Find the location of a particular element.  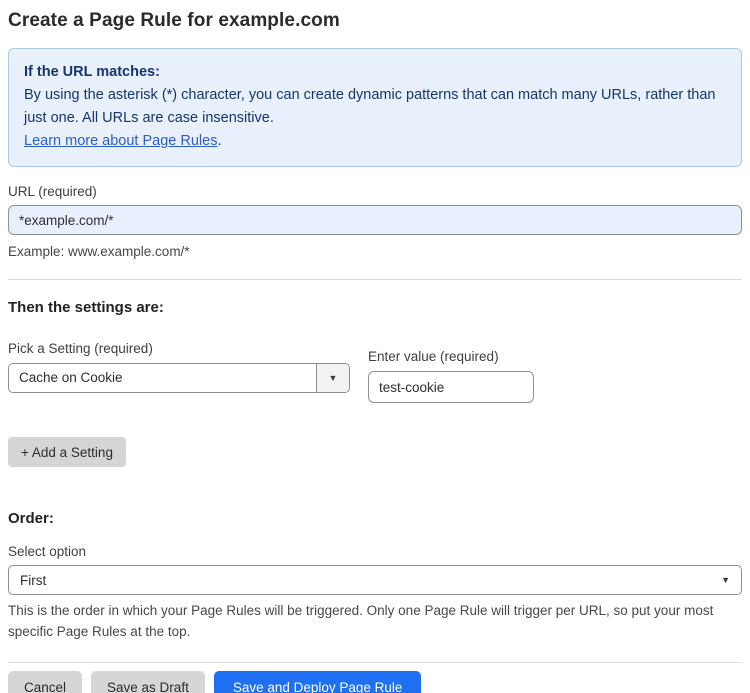

info-box-heading: If the URL matches: is located at coordinates (92, 72).